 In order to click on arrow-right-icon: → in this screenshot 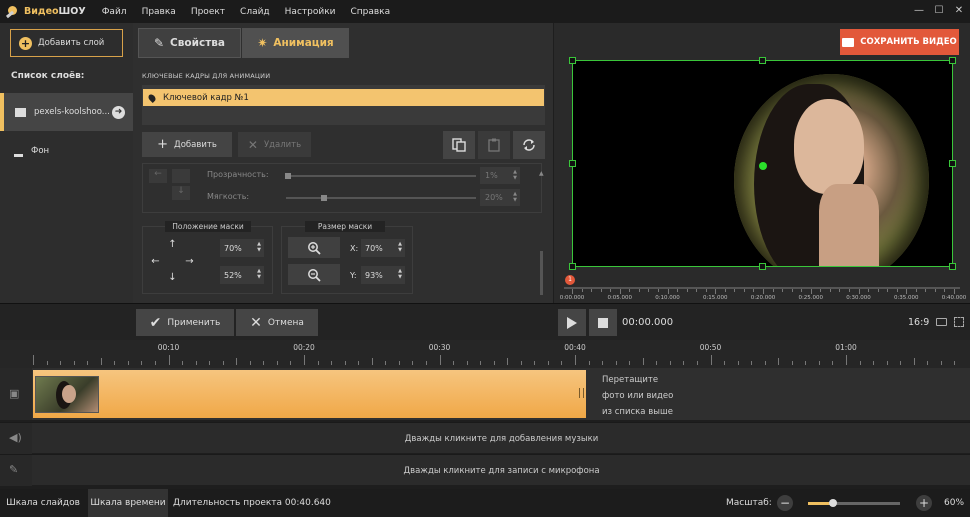, I will do `click(189, 261)`.